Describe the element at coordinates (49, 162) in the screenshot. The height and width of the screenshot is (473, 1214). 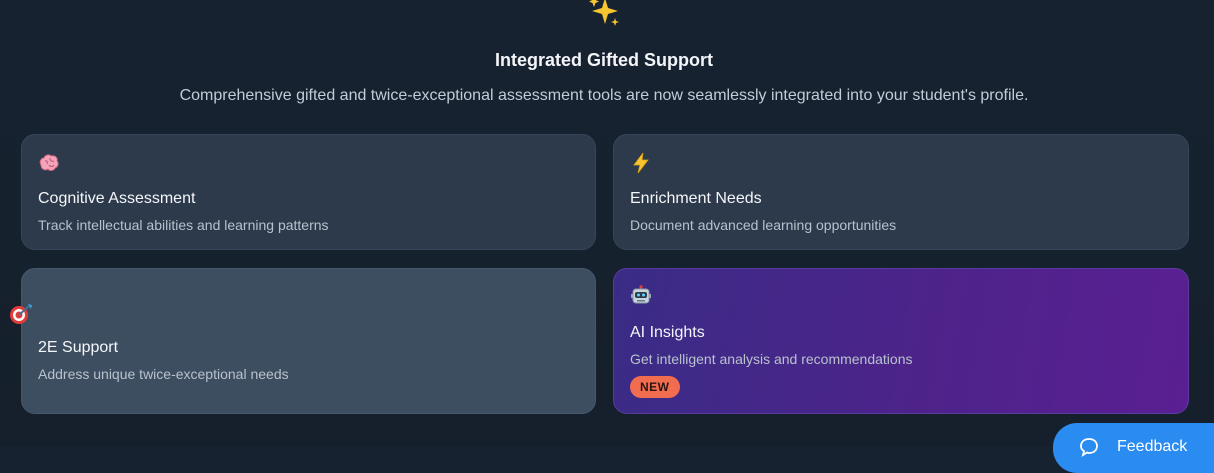
I see `brain-icon` at that location.